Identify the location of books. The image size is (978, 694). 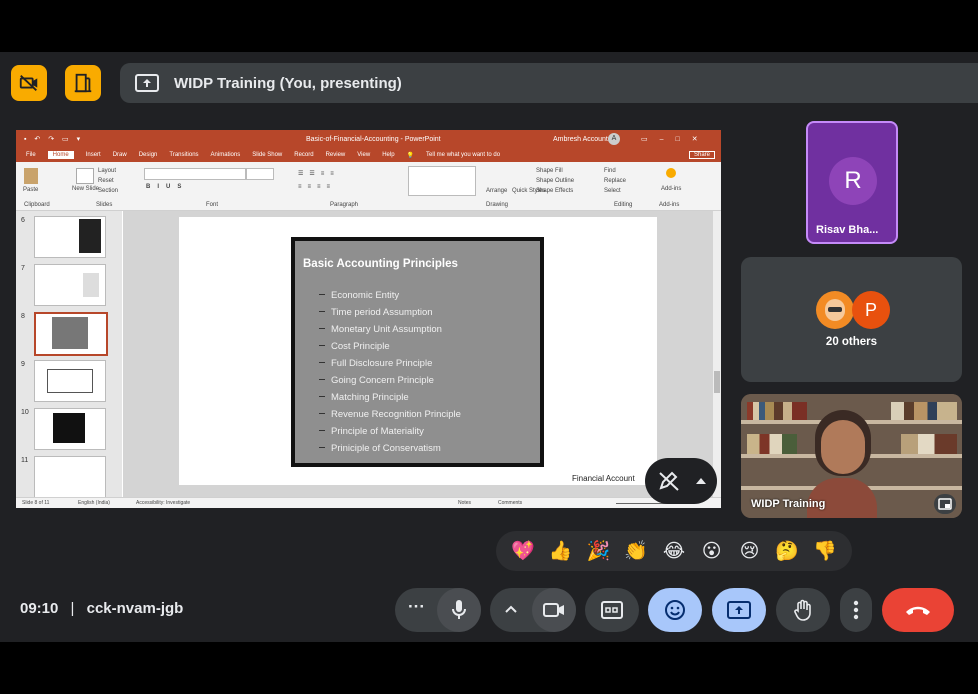
(924, 411).